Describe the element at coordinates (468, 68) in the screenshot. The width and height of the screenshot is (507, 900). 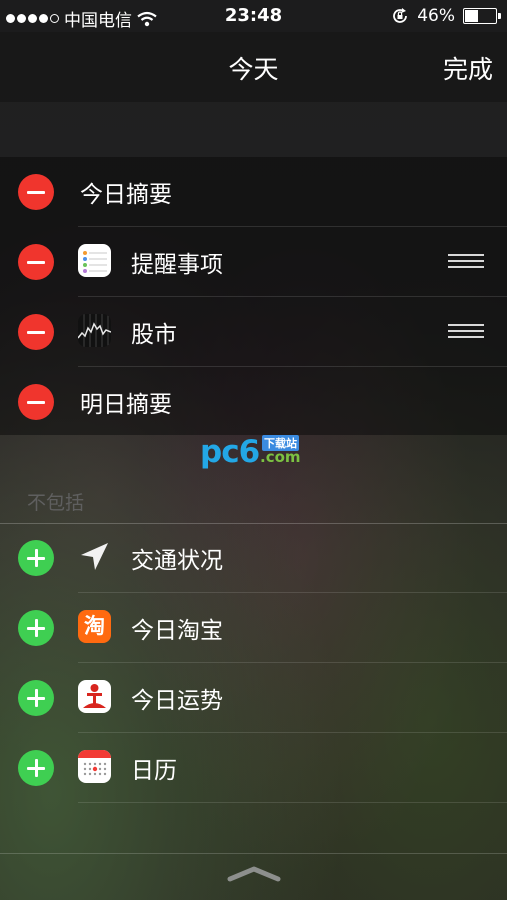
I see `done-button: 完成` at that location.